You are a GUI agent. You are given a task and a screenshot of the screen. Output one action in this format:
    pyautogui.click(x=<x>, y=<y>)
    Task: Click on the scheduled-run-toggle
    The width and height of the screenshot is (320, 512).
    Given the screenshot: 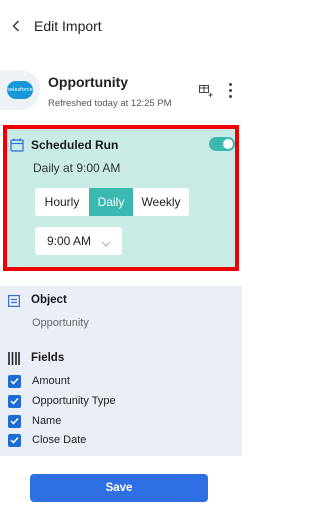 What is the action you would take?
    pyautogui.click(x=222, y=144)
    